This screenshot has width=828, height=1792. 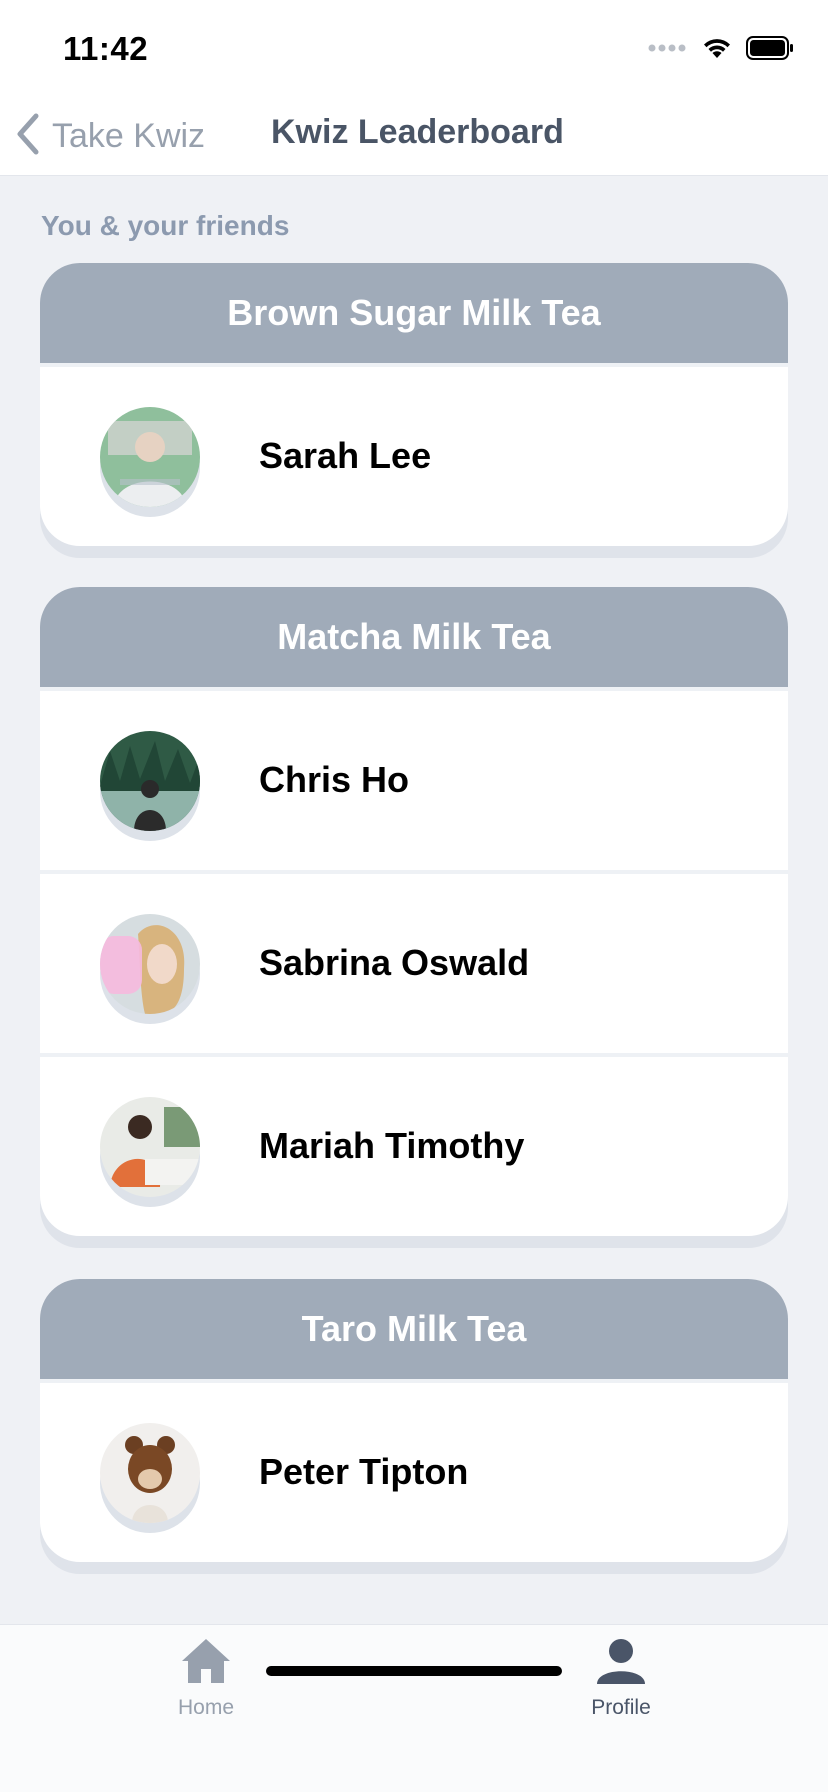 I want to click on page-title: Kwiz Leaderboard, so click(x=417, y=132).